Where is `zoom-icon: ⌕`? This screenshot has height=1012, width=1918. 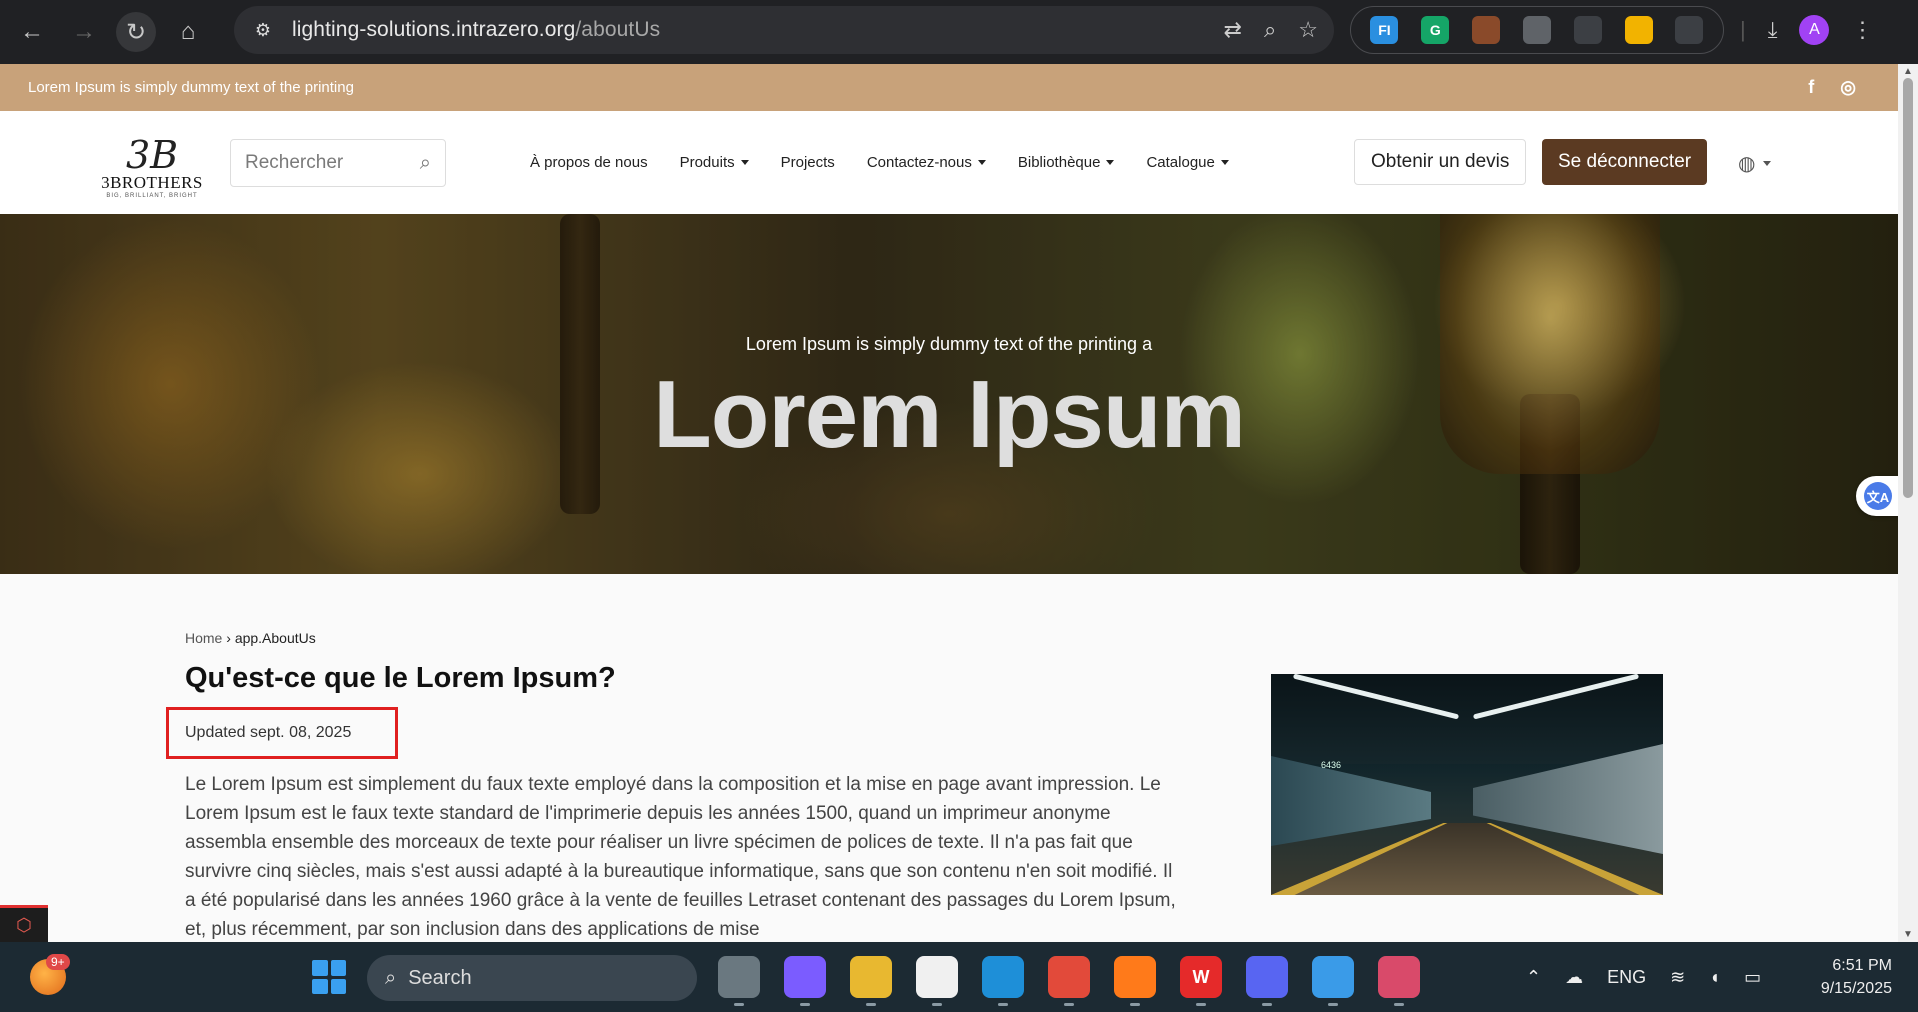
zoom-icon: ⌕ is located at coordinates (1270, 30).